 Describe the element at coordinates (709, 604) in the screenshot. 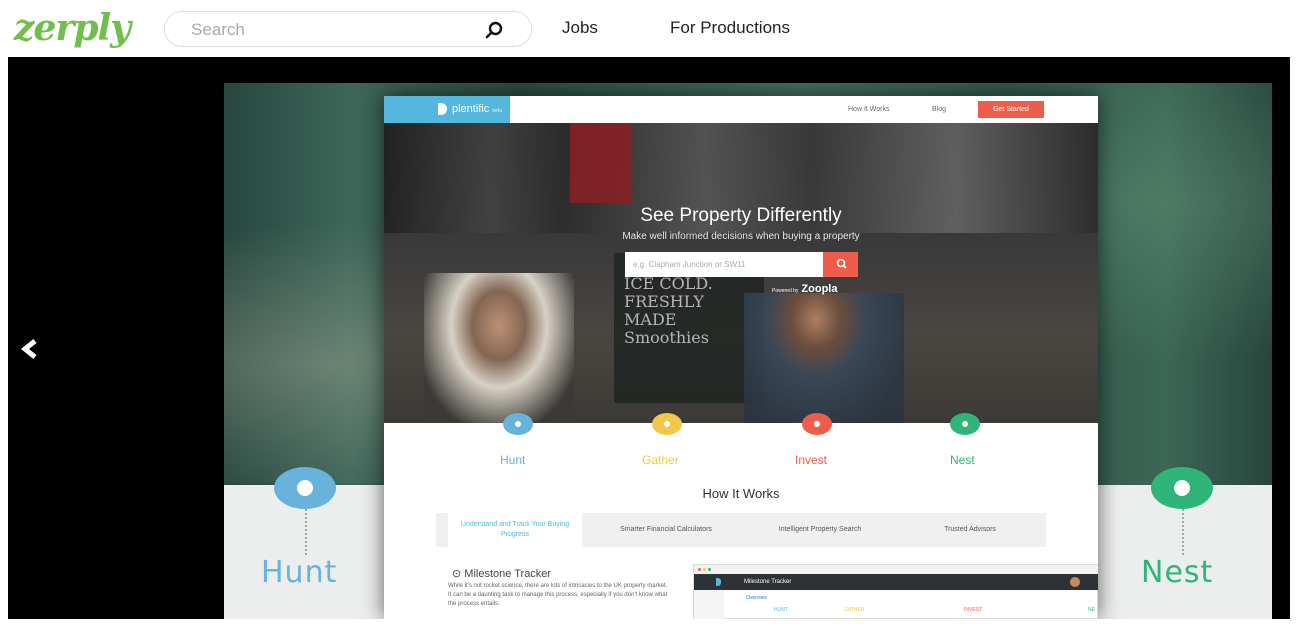

I see `app-sidebar` at that location.